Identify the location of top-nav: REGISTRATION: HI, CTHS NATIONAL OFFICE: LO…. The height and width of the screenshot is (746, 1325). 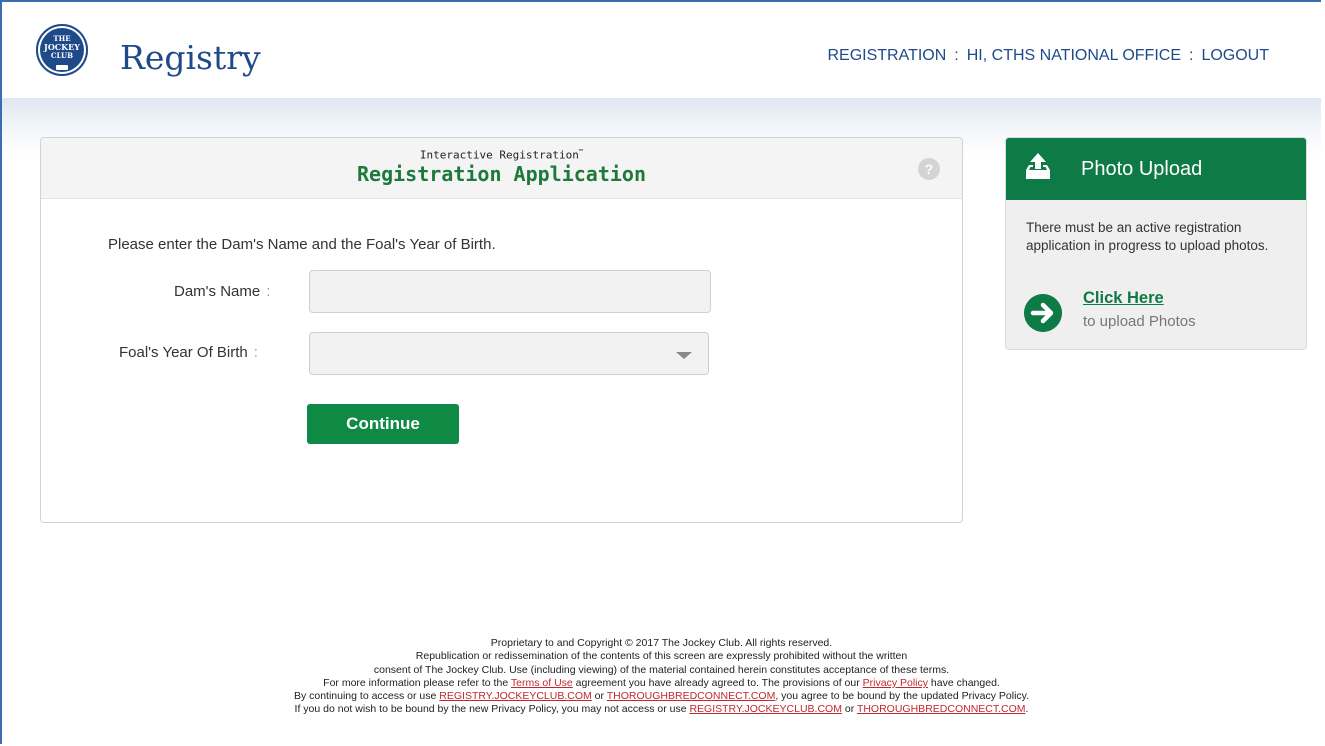
(1048, 56).